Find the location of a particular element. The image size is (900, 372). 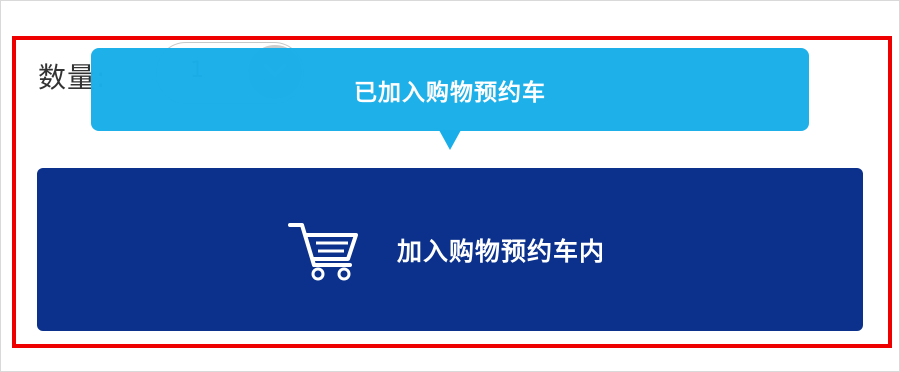

shopping-cart-icon is located at coordinates (323, 252).